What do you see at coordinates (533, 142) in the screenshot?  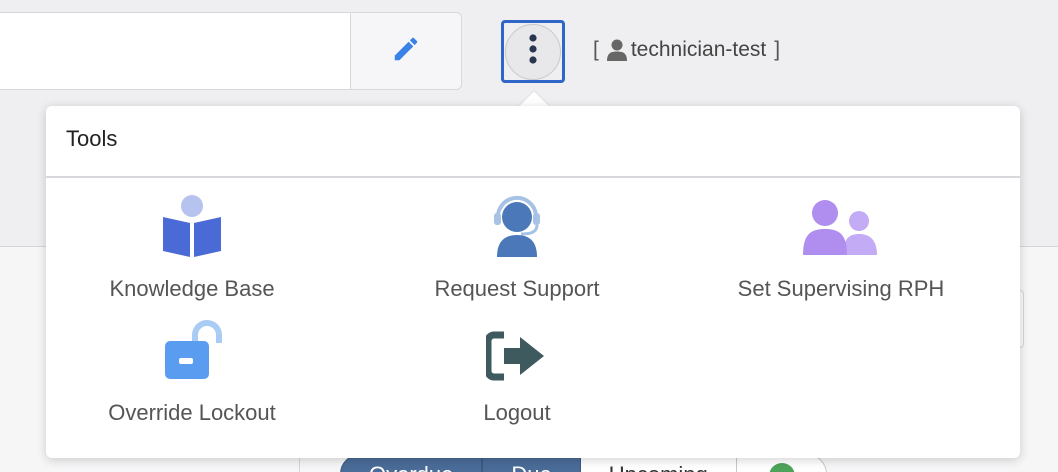 I see `tools-title: Tools` at bounding box center [533, 142].